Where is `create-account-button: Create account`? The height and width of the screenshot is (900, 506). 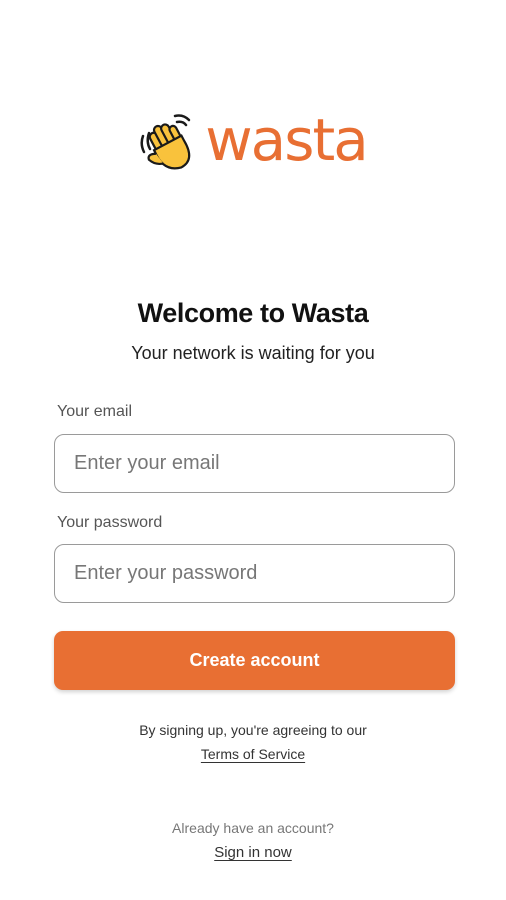 create-account-button: Create account is located at coordinates (254, 660).